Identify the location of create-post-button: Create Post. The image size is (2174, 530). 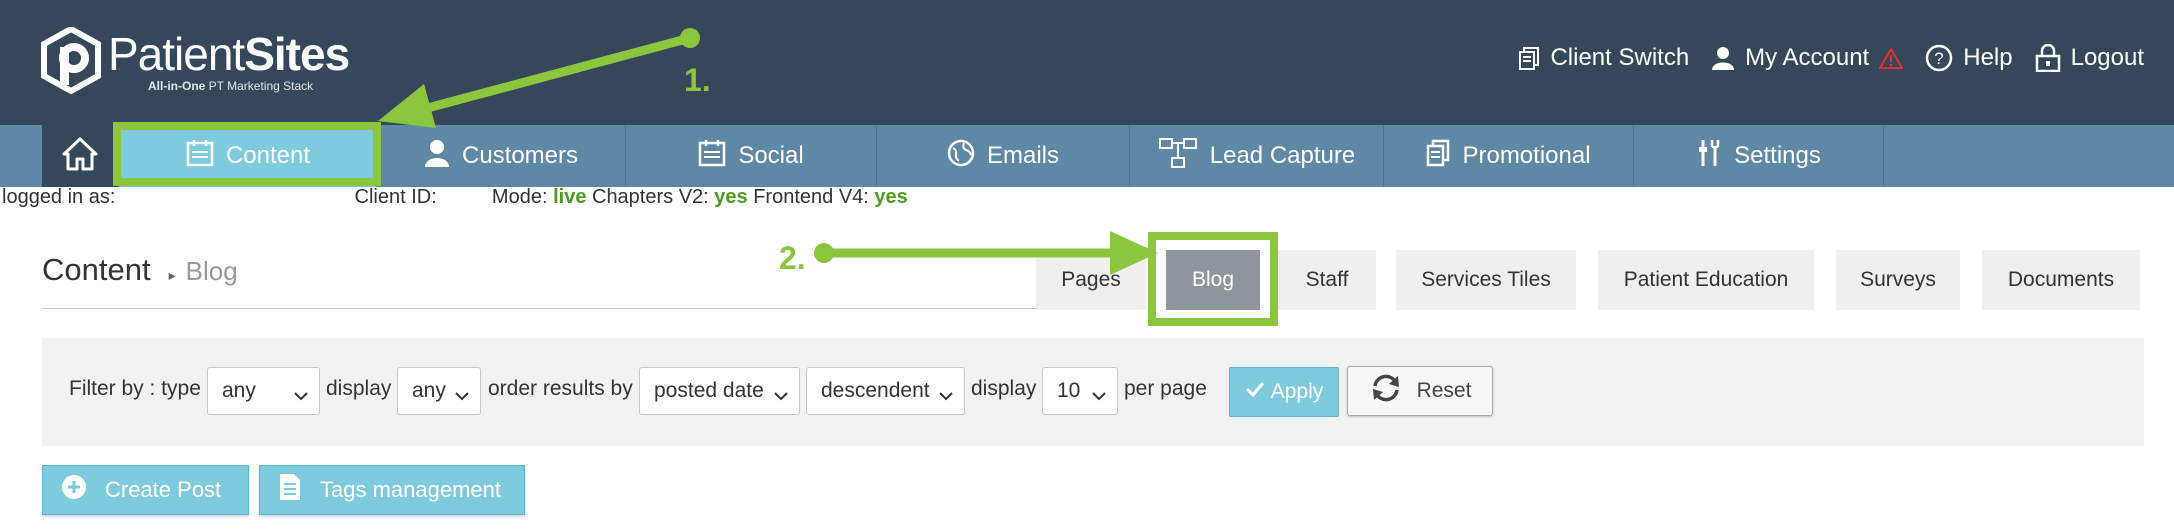
(145, 490).